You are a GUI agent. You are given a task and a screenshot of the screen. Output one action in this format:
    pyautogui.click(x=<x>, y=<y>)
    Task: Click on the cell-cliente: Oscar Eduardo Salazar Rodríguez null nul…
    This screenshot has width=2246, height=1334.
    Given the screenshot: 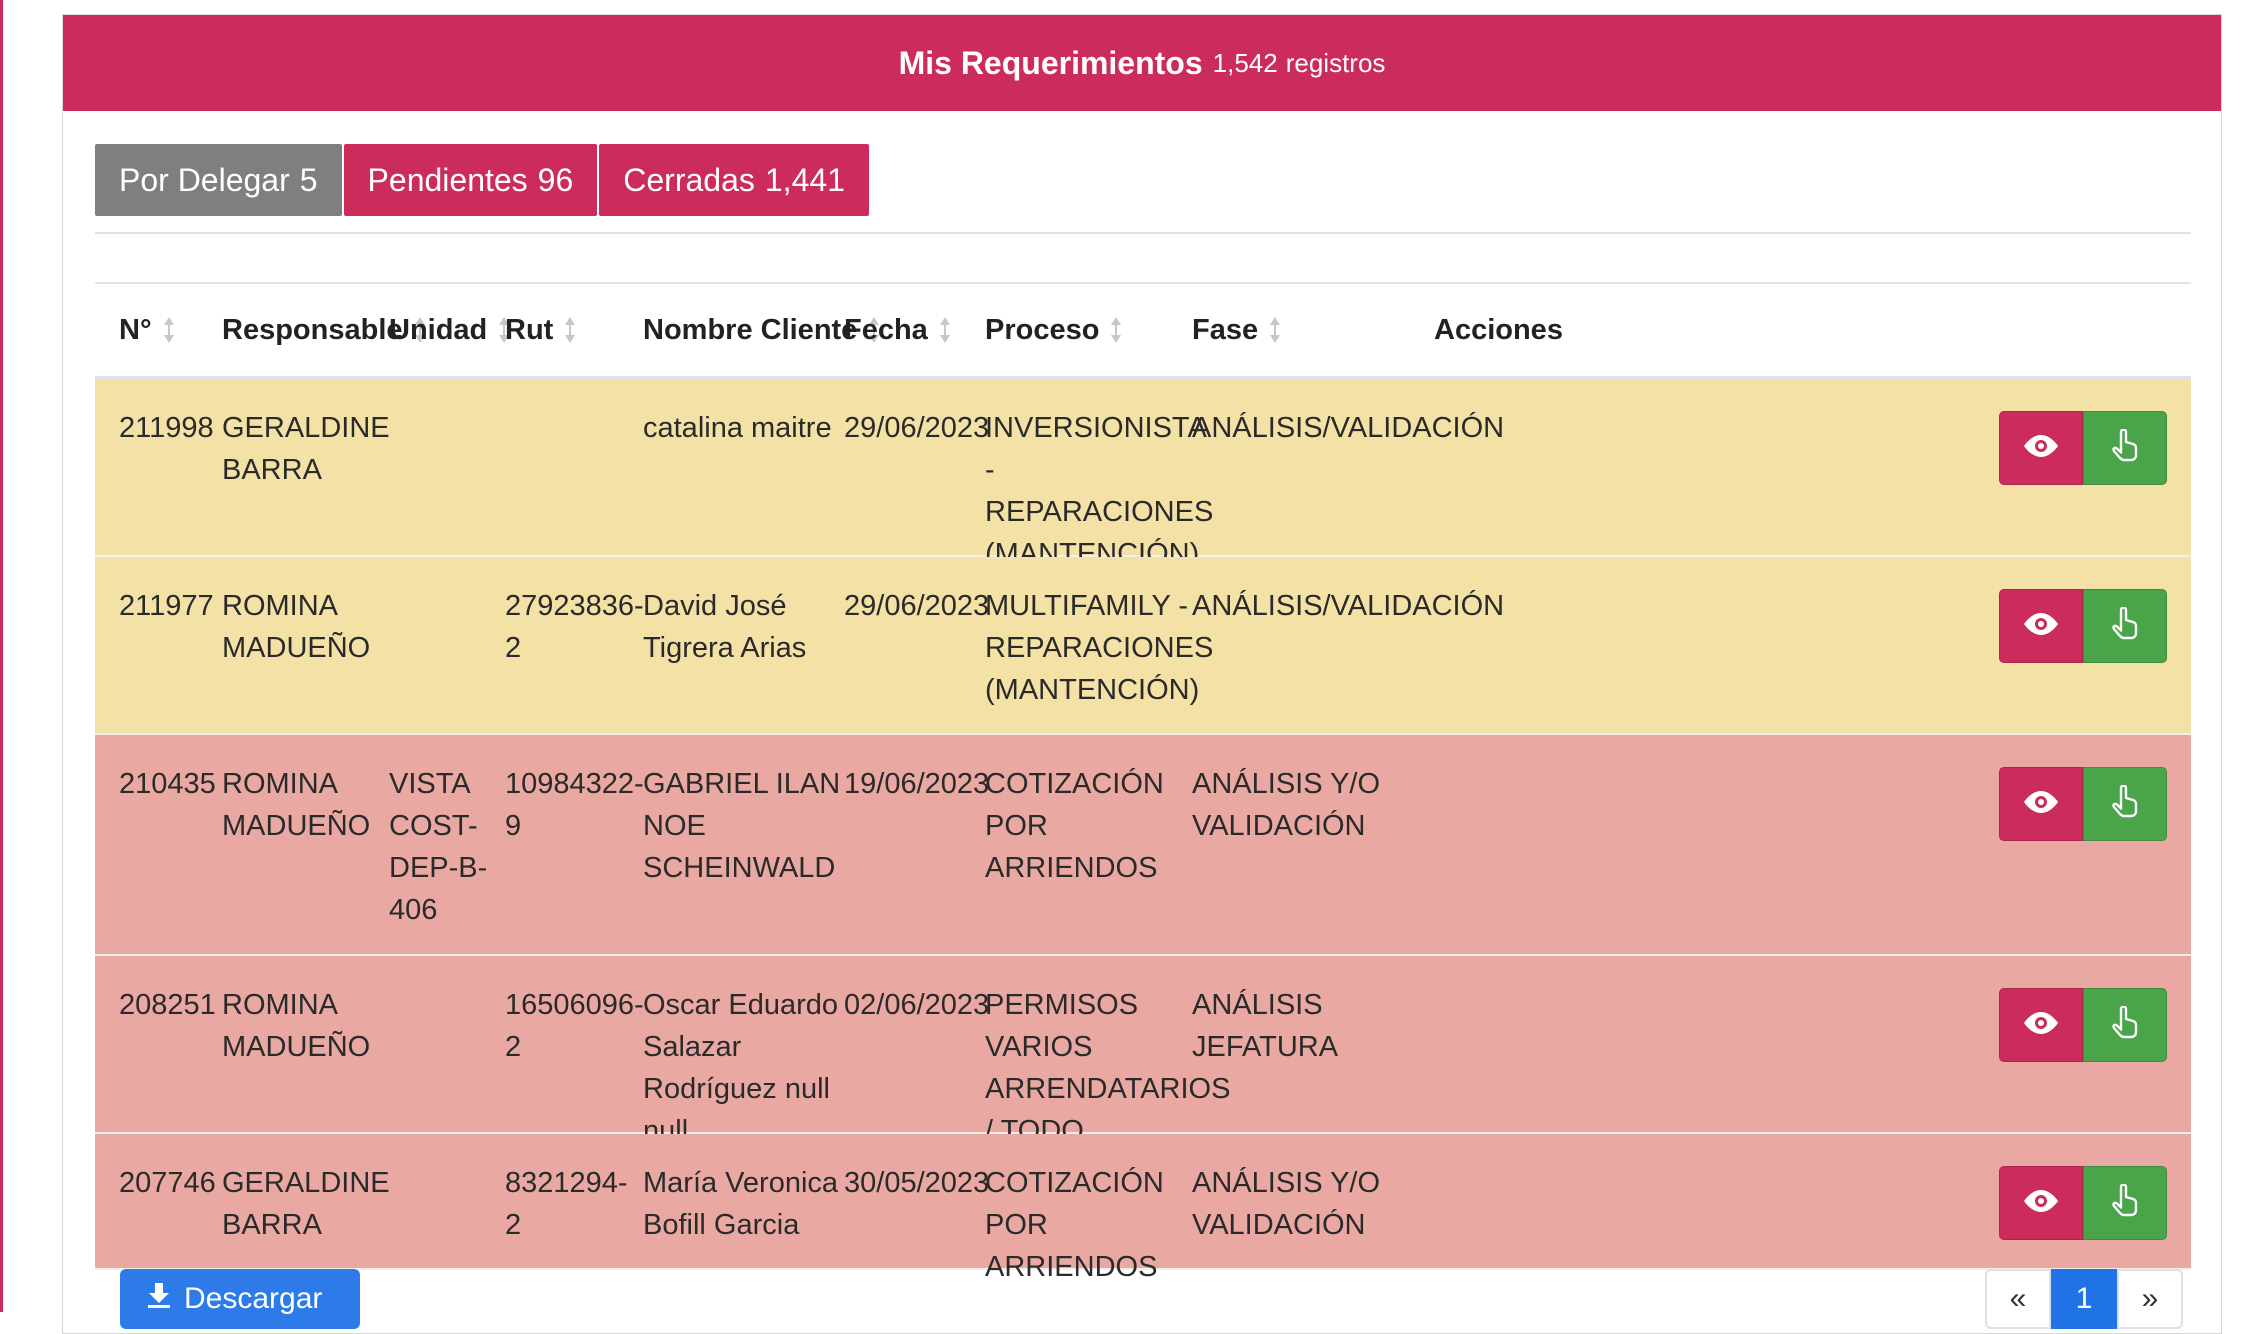 What is the action you would take?
    pyautogui.click(x=741, y=1068)
    